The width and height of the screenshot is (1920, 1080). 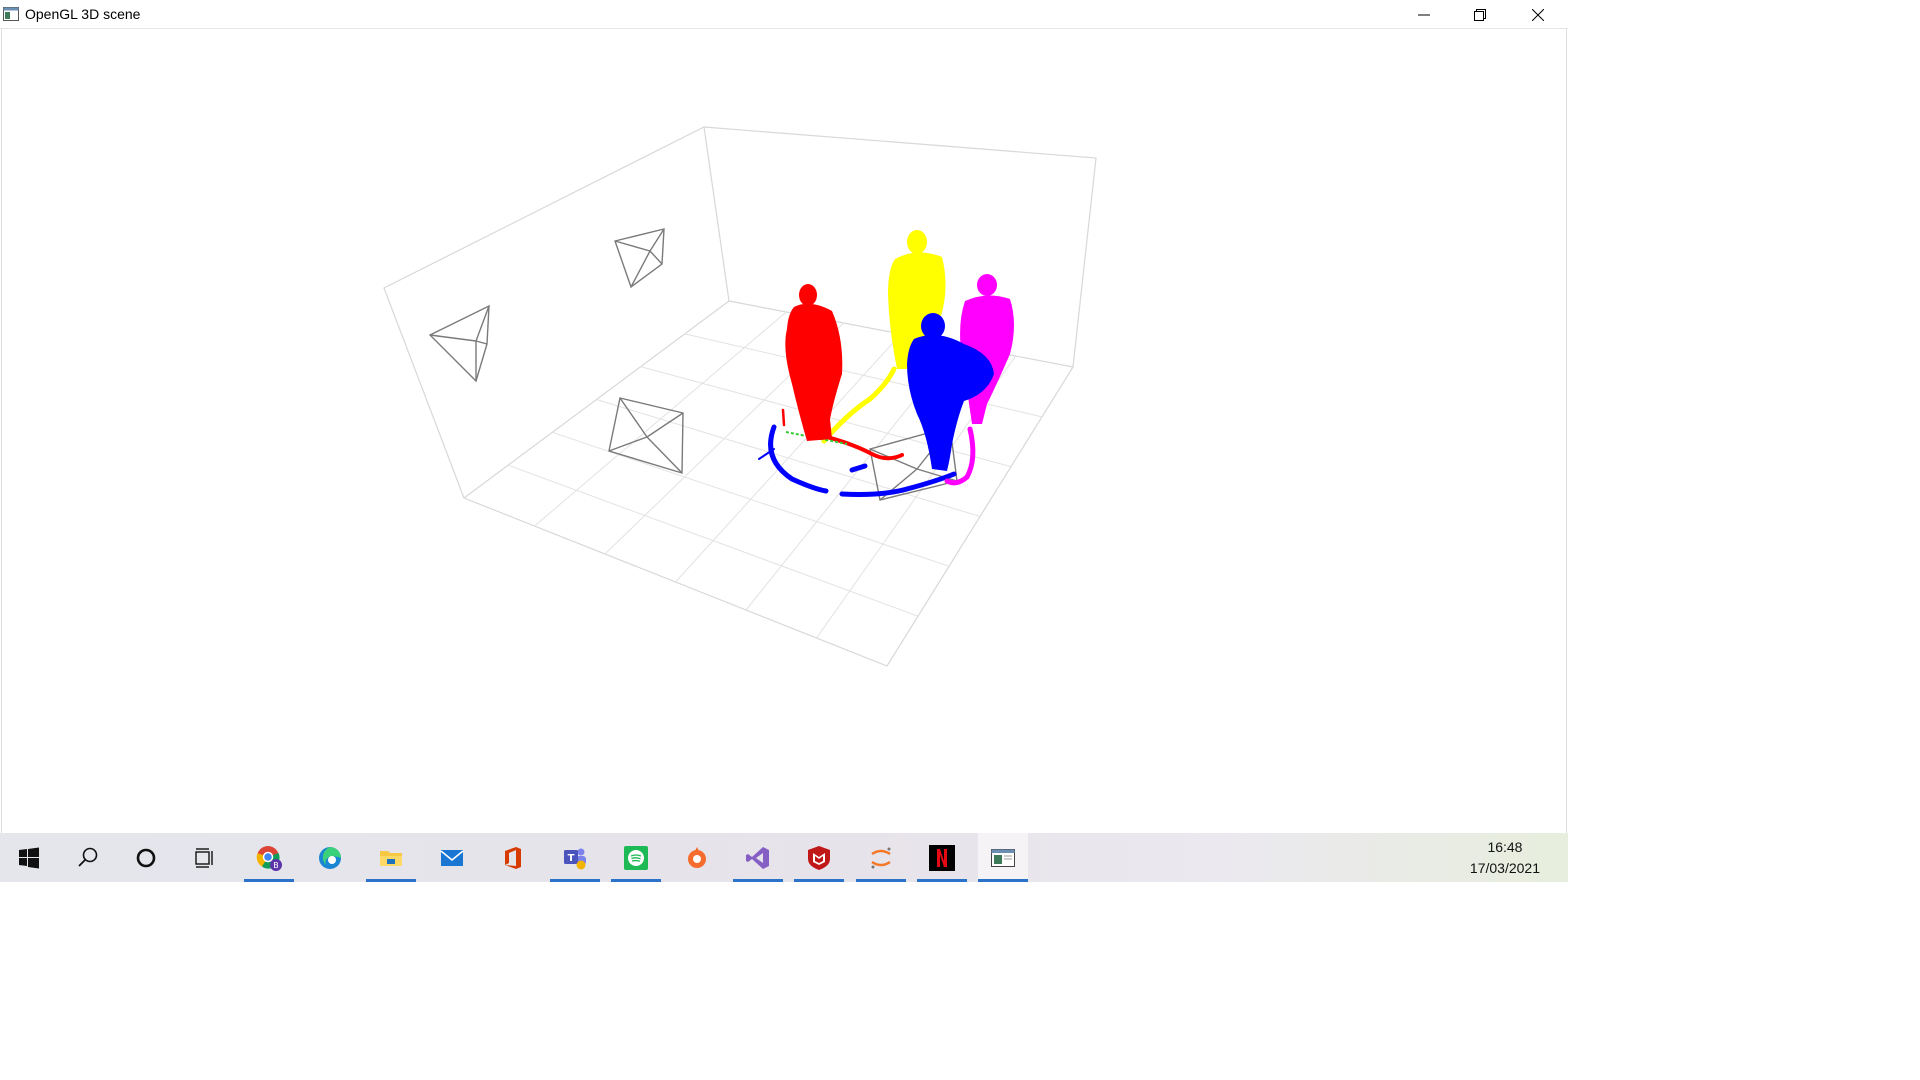 I want to click on office-taskbar-item, so click(x=513, y=857).